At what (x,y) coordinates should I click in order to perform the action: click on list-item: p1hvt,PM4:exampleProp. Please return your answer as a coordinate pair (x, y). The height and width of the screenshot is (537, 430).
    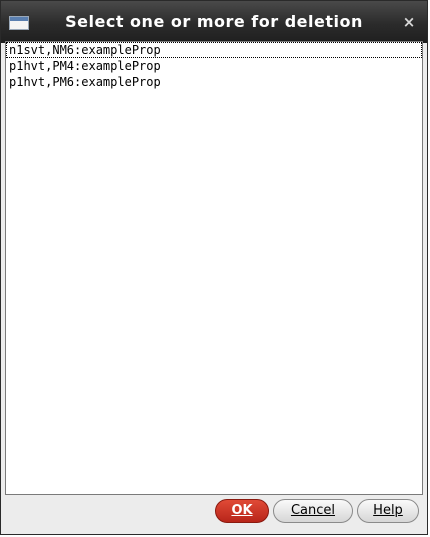
    Looking at the image, I should click on (214, 66).